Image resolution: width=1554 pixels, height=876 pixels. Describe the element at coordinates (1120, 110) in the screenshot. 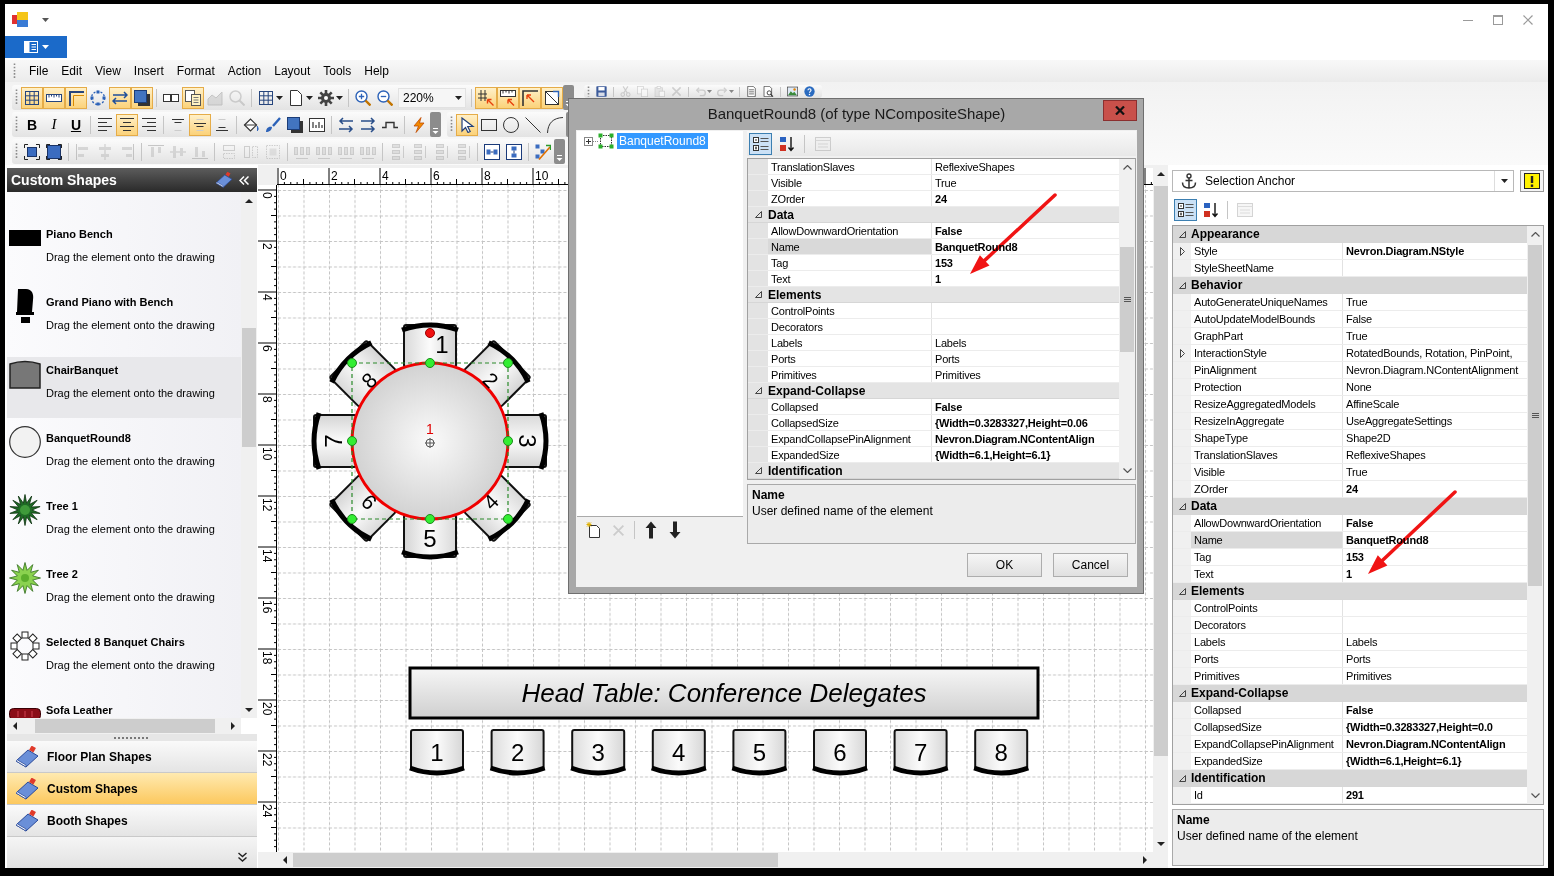

I see `close-button` at that location.